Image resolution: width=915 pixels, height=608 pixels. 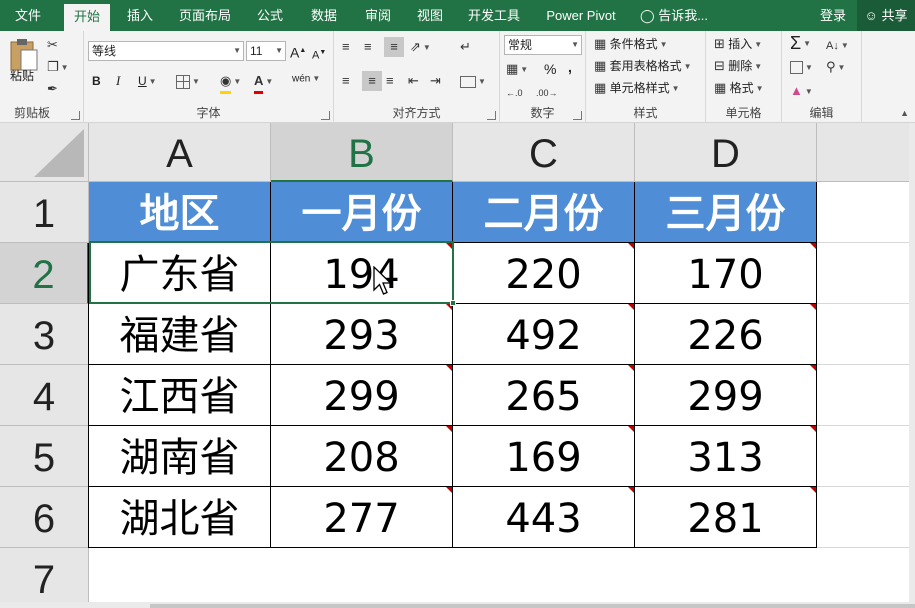 I want to click on bold-button: B, so click(x=96, y=81).